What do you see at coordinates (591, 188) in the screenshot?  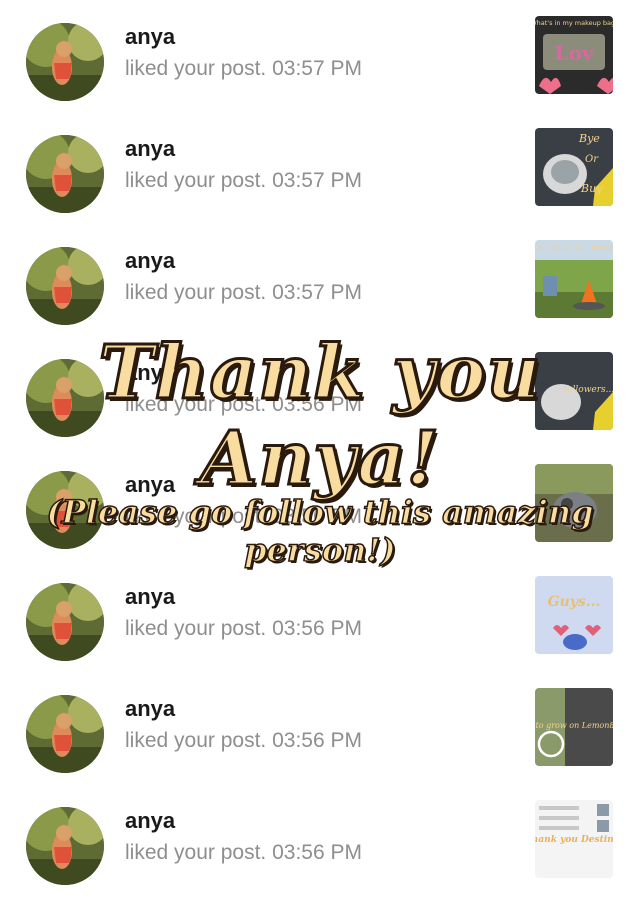 I see `svg-text: Buy` at bounding box center [591, 188].